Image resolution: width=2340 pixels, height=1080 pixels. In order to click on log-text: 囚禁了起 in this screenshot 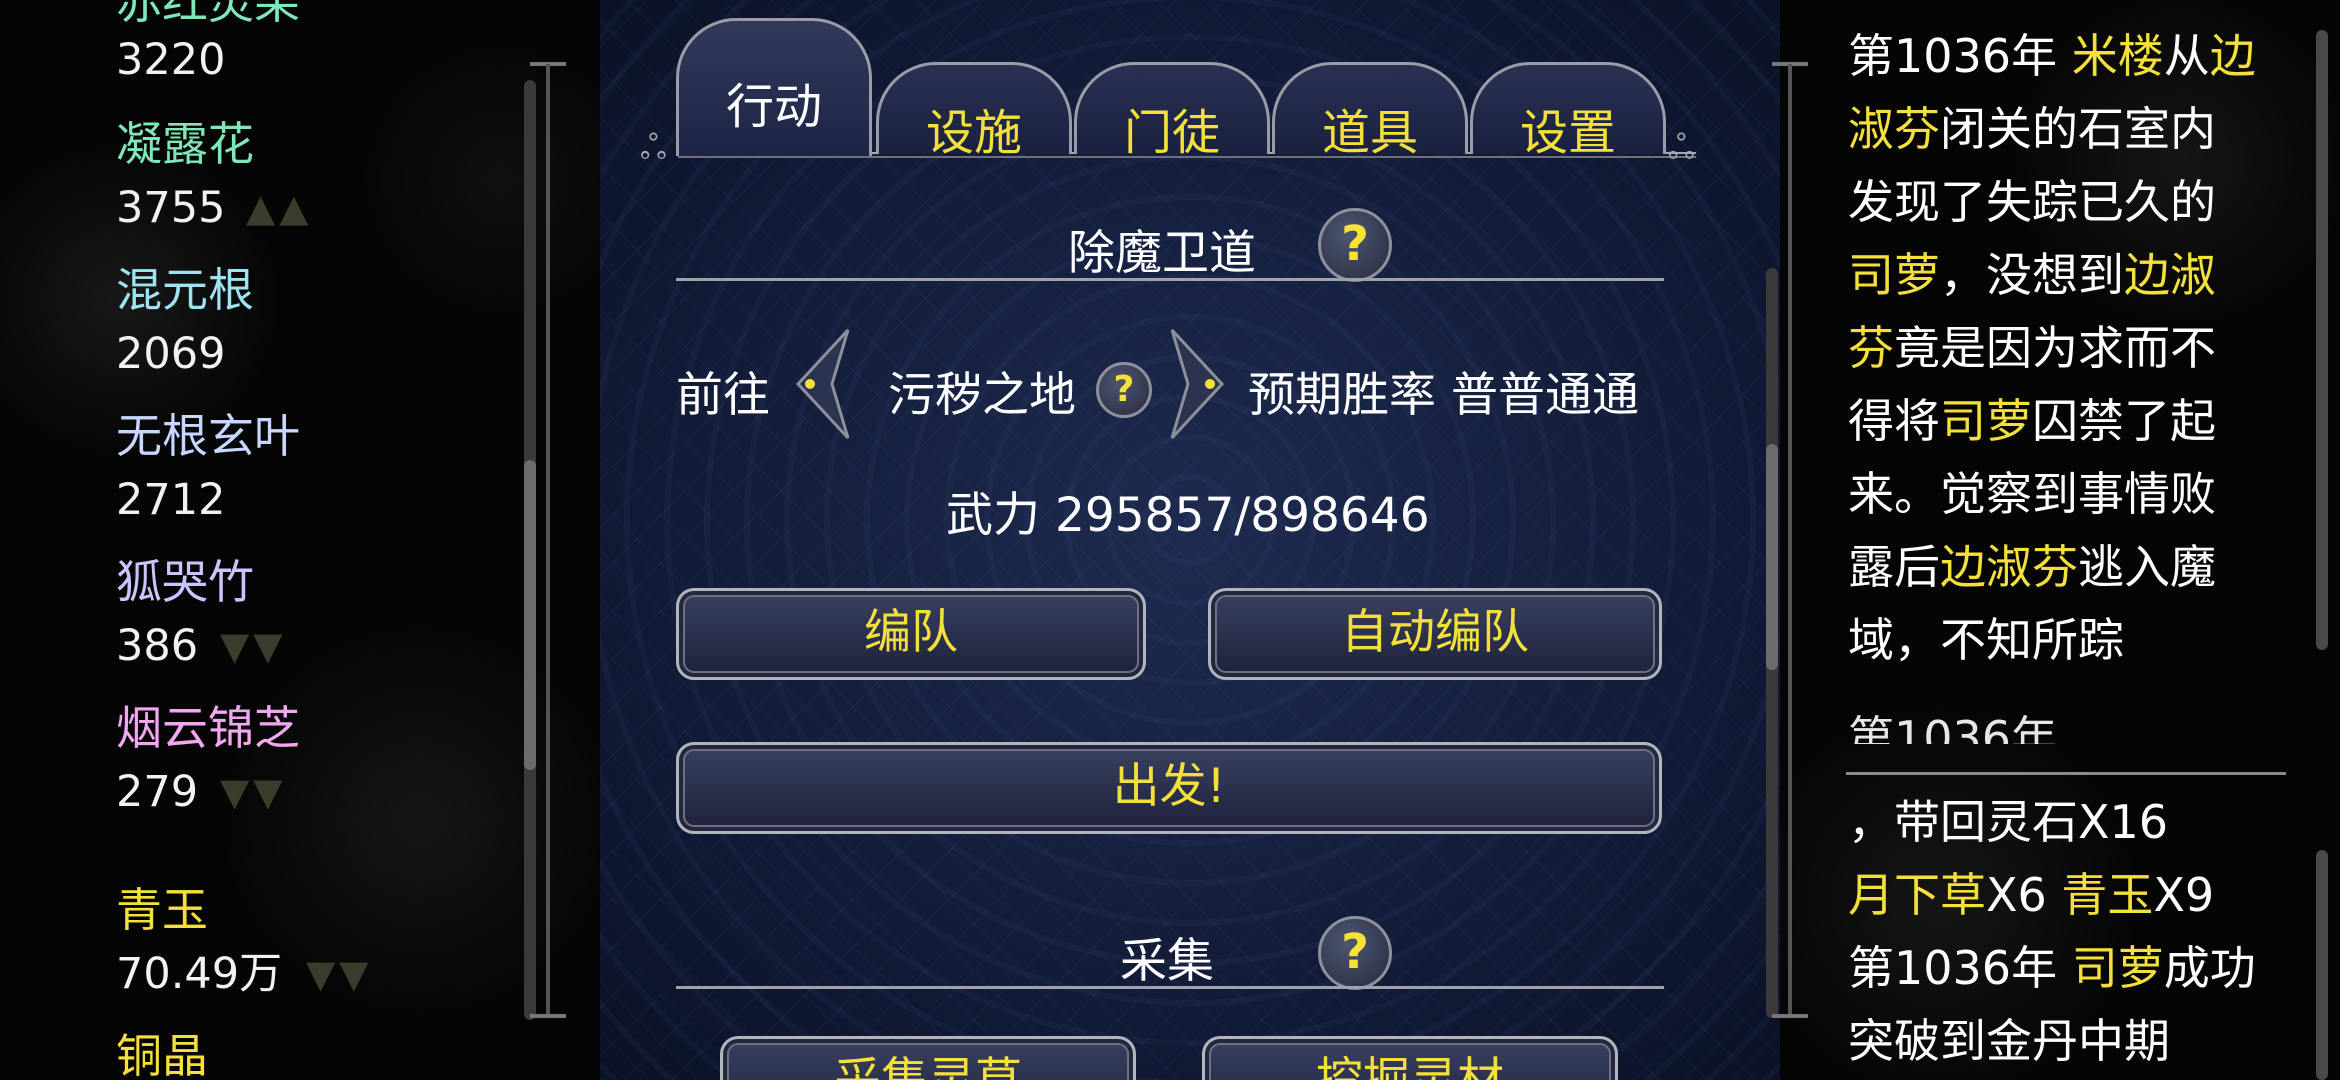, I will do `click(2124, 421)`.